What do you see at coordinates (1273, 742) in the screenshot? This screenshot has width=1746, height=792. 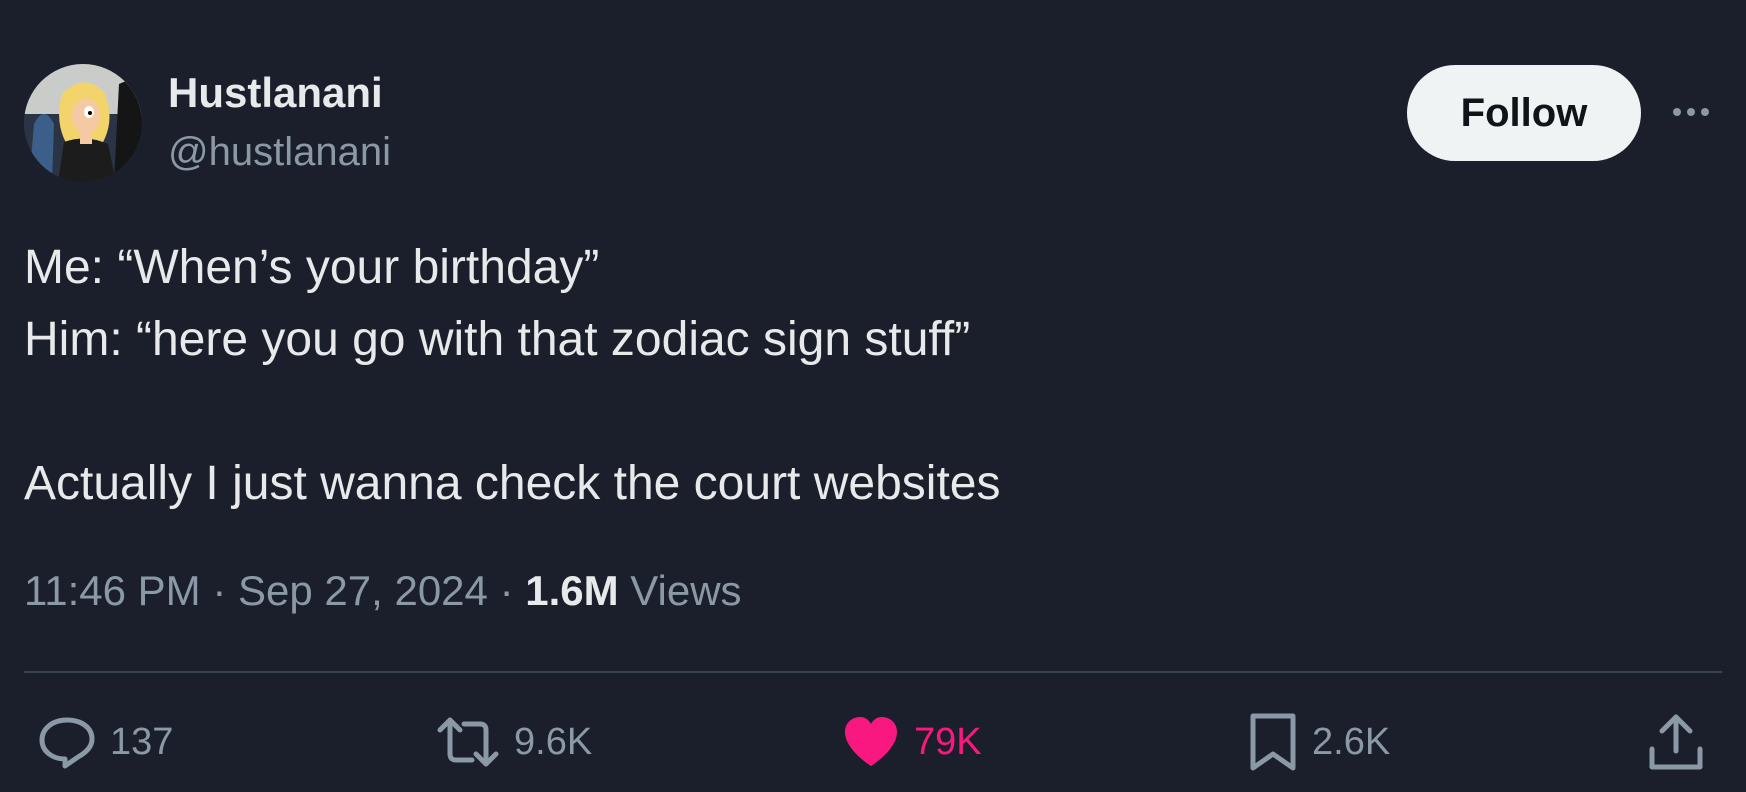 I see `bookmark-icon` at bounding box center [1273, 742].